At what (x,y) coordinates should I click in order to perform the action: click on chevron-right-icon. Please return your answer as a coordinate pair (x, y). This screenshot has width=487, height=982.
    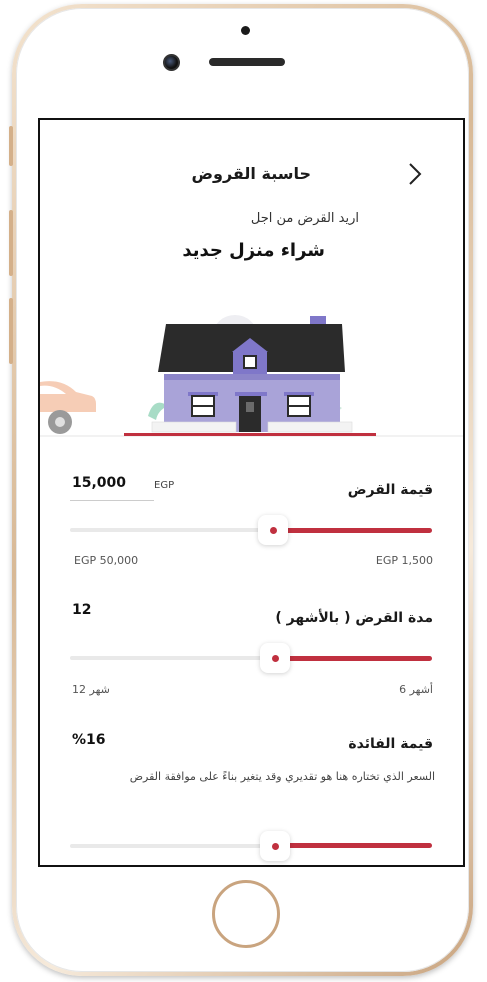
    Looking at the image, I should click on (415, 174).